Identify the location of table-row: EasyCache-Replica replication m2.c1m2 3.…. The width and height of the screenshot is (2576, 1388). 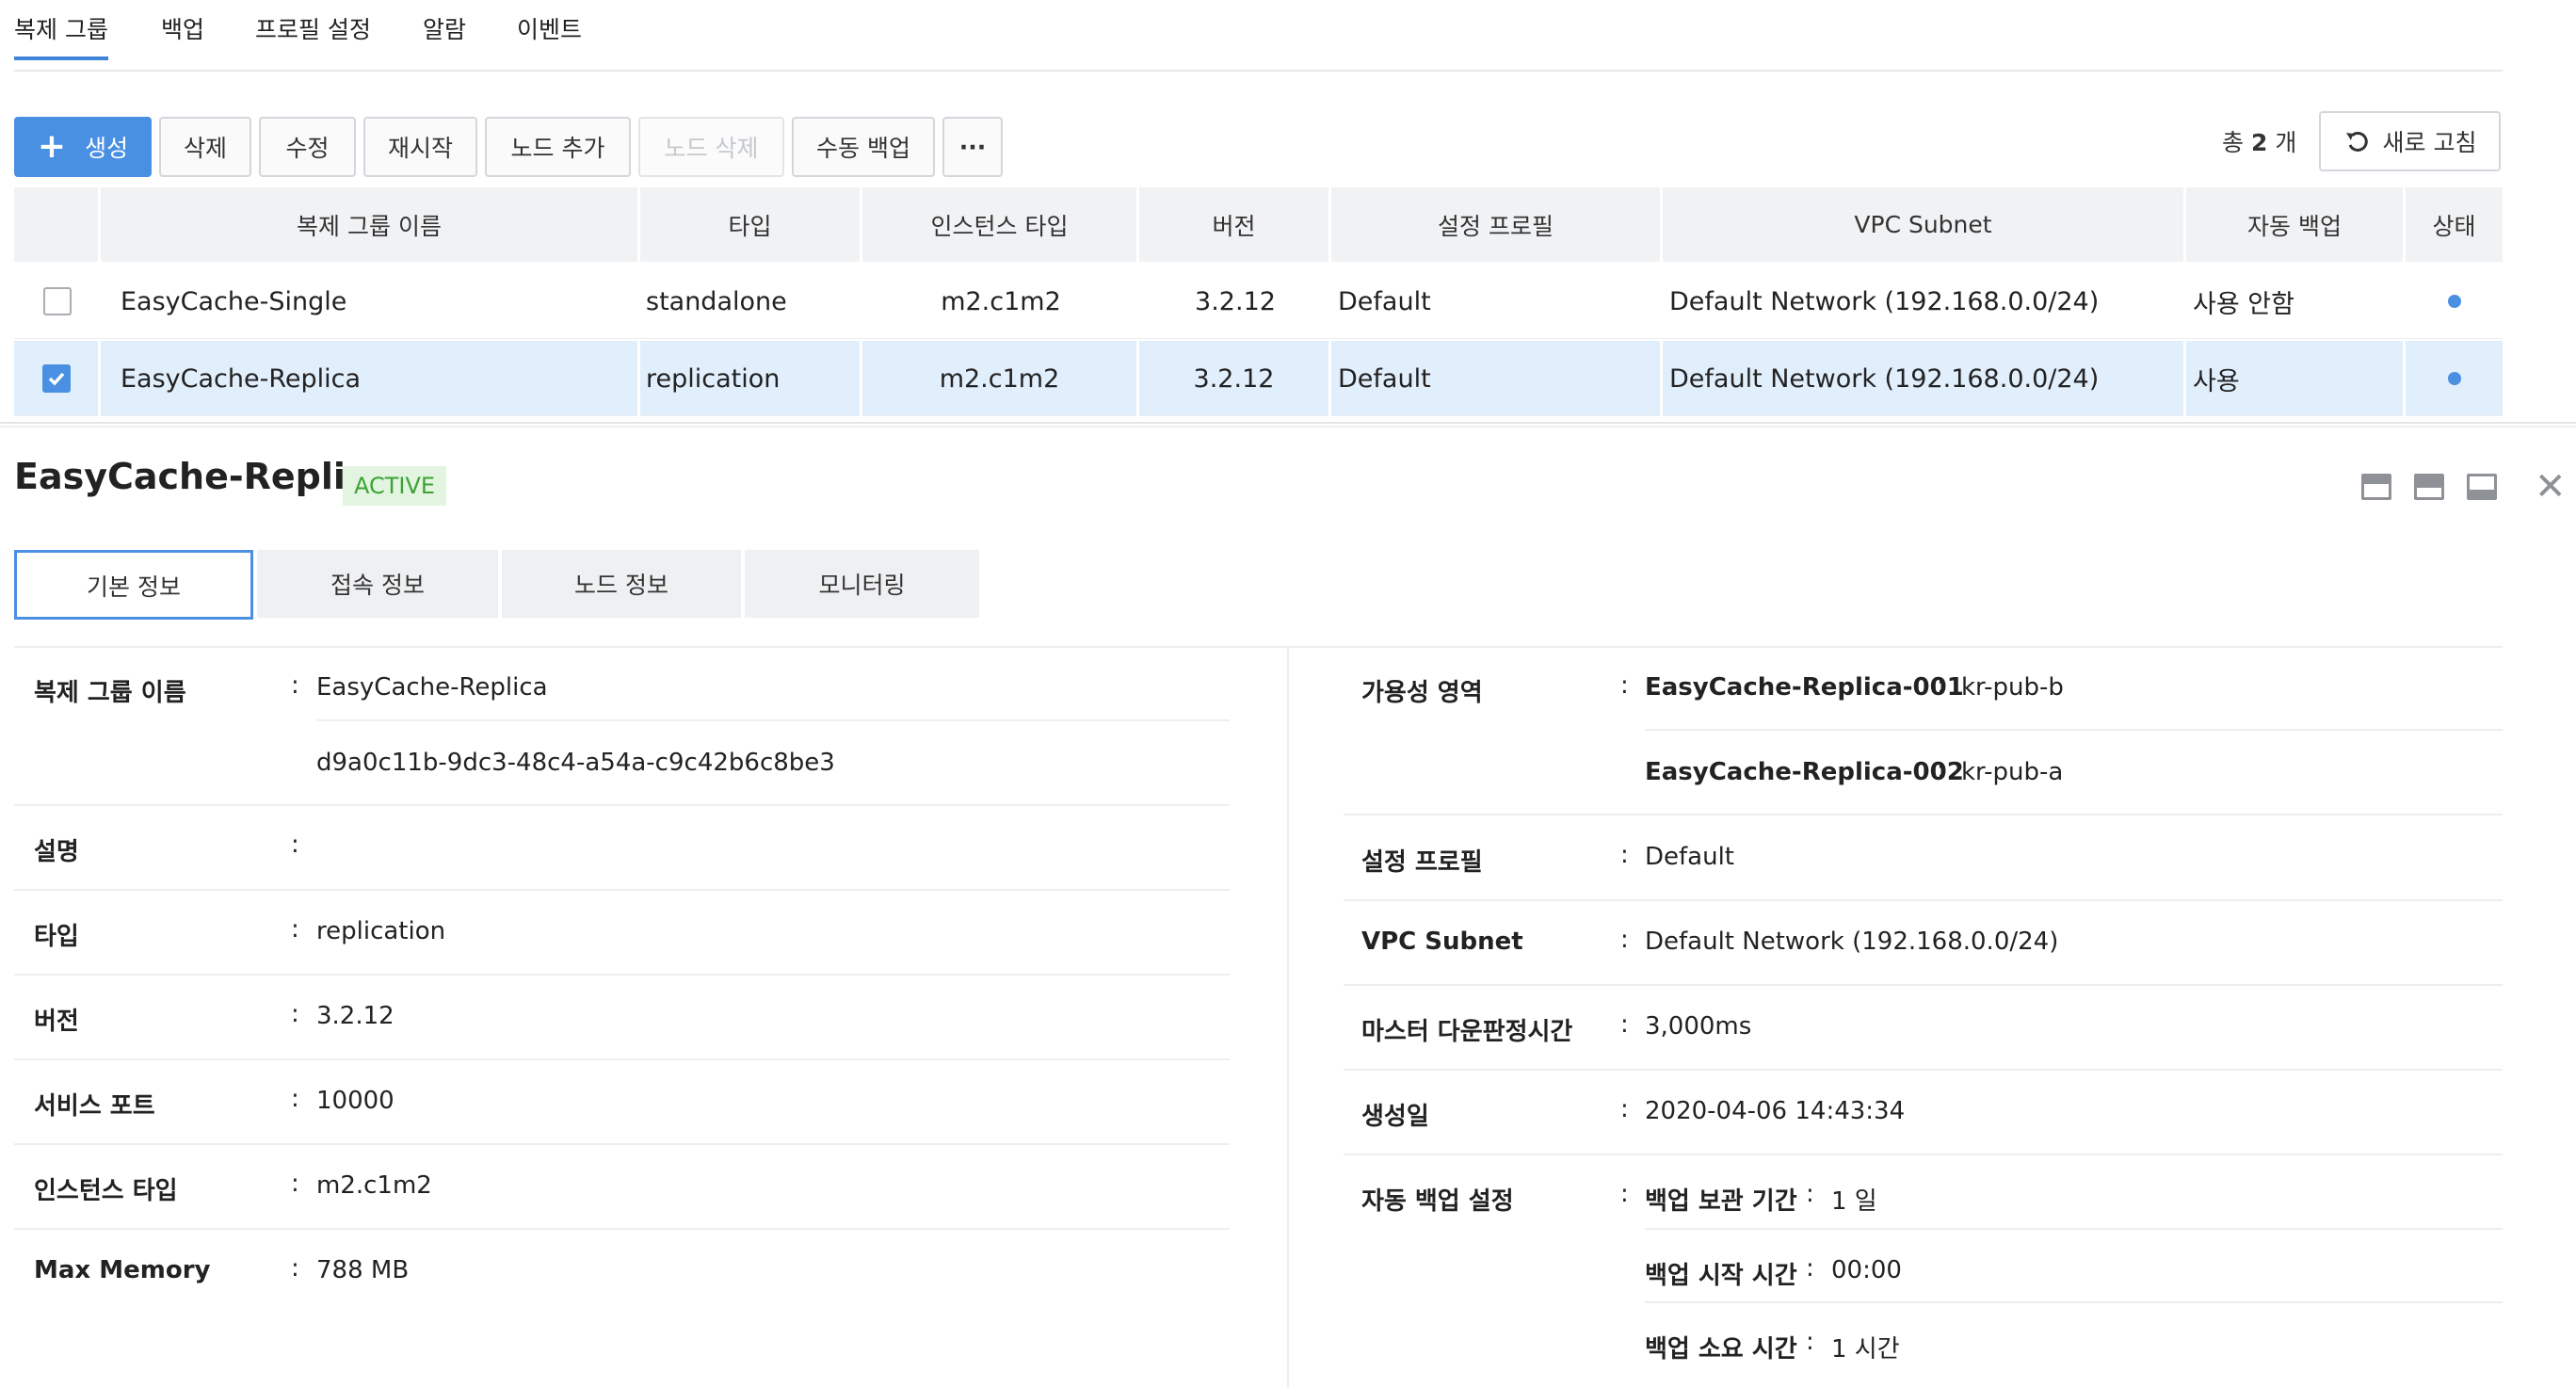
(1258, 378).